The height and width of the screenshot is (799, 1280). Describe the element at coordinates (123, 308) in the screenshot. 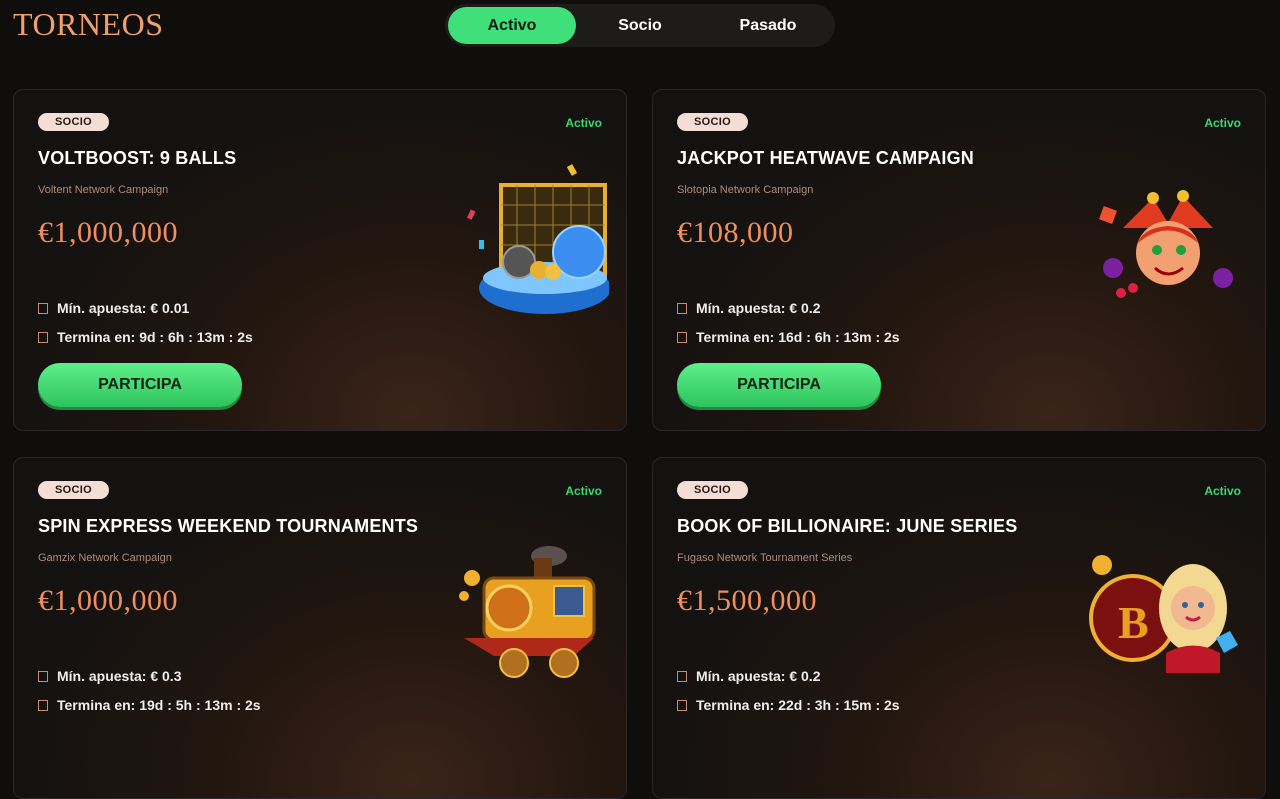

I see `min-bet-text: Mín. apuesta: € 0.01` at that location.